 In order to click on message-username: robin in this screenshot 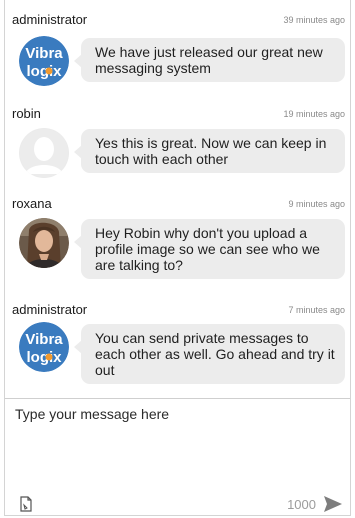, I will do `click(26, 113)`.